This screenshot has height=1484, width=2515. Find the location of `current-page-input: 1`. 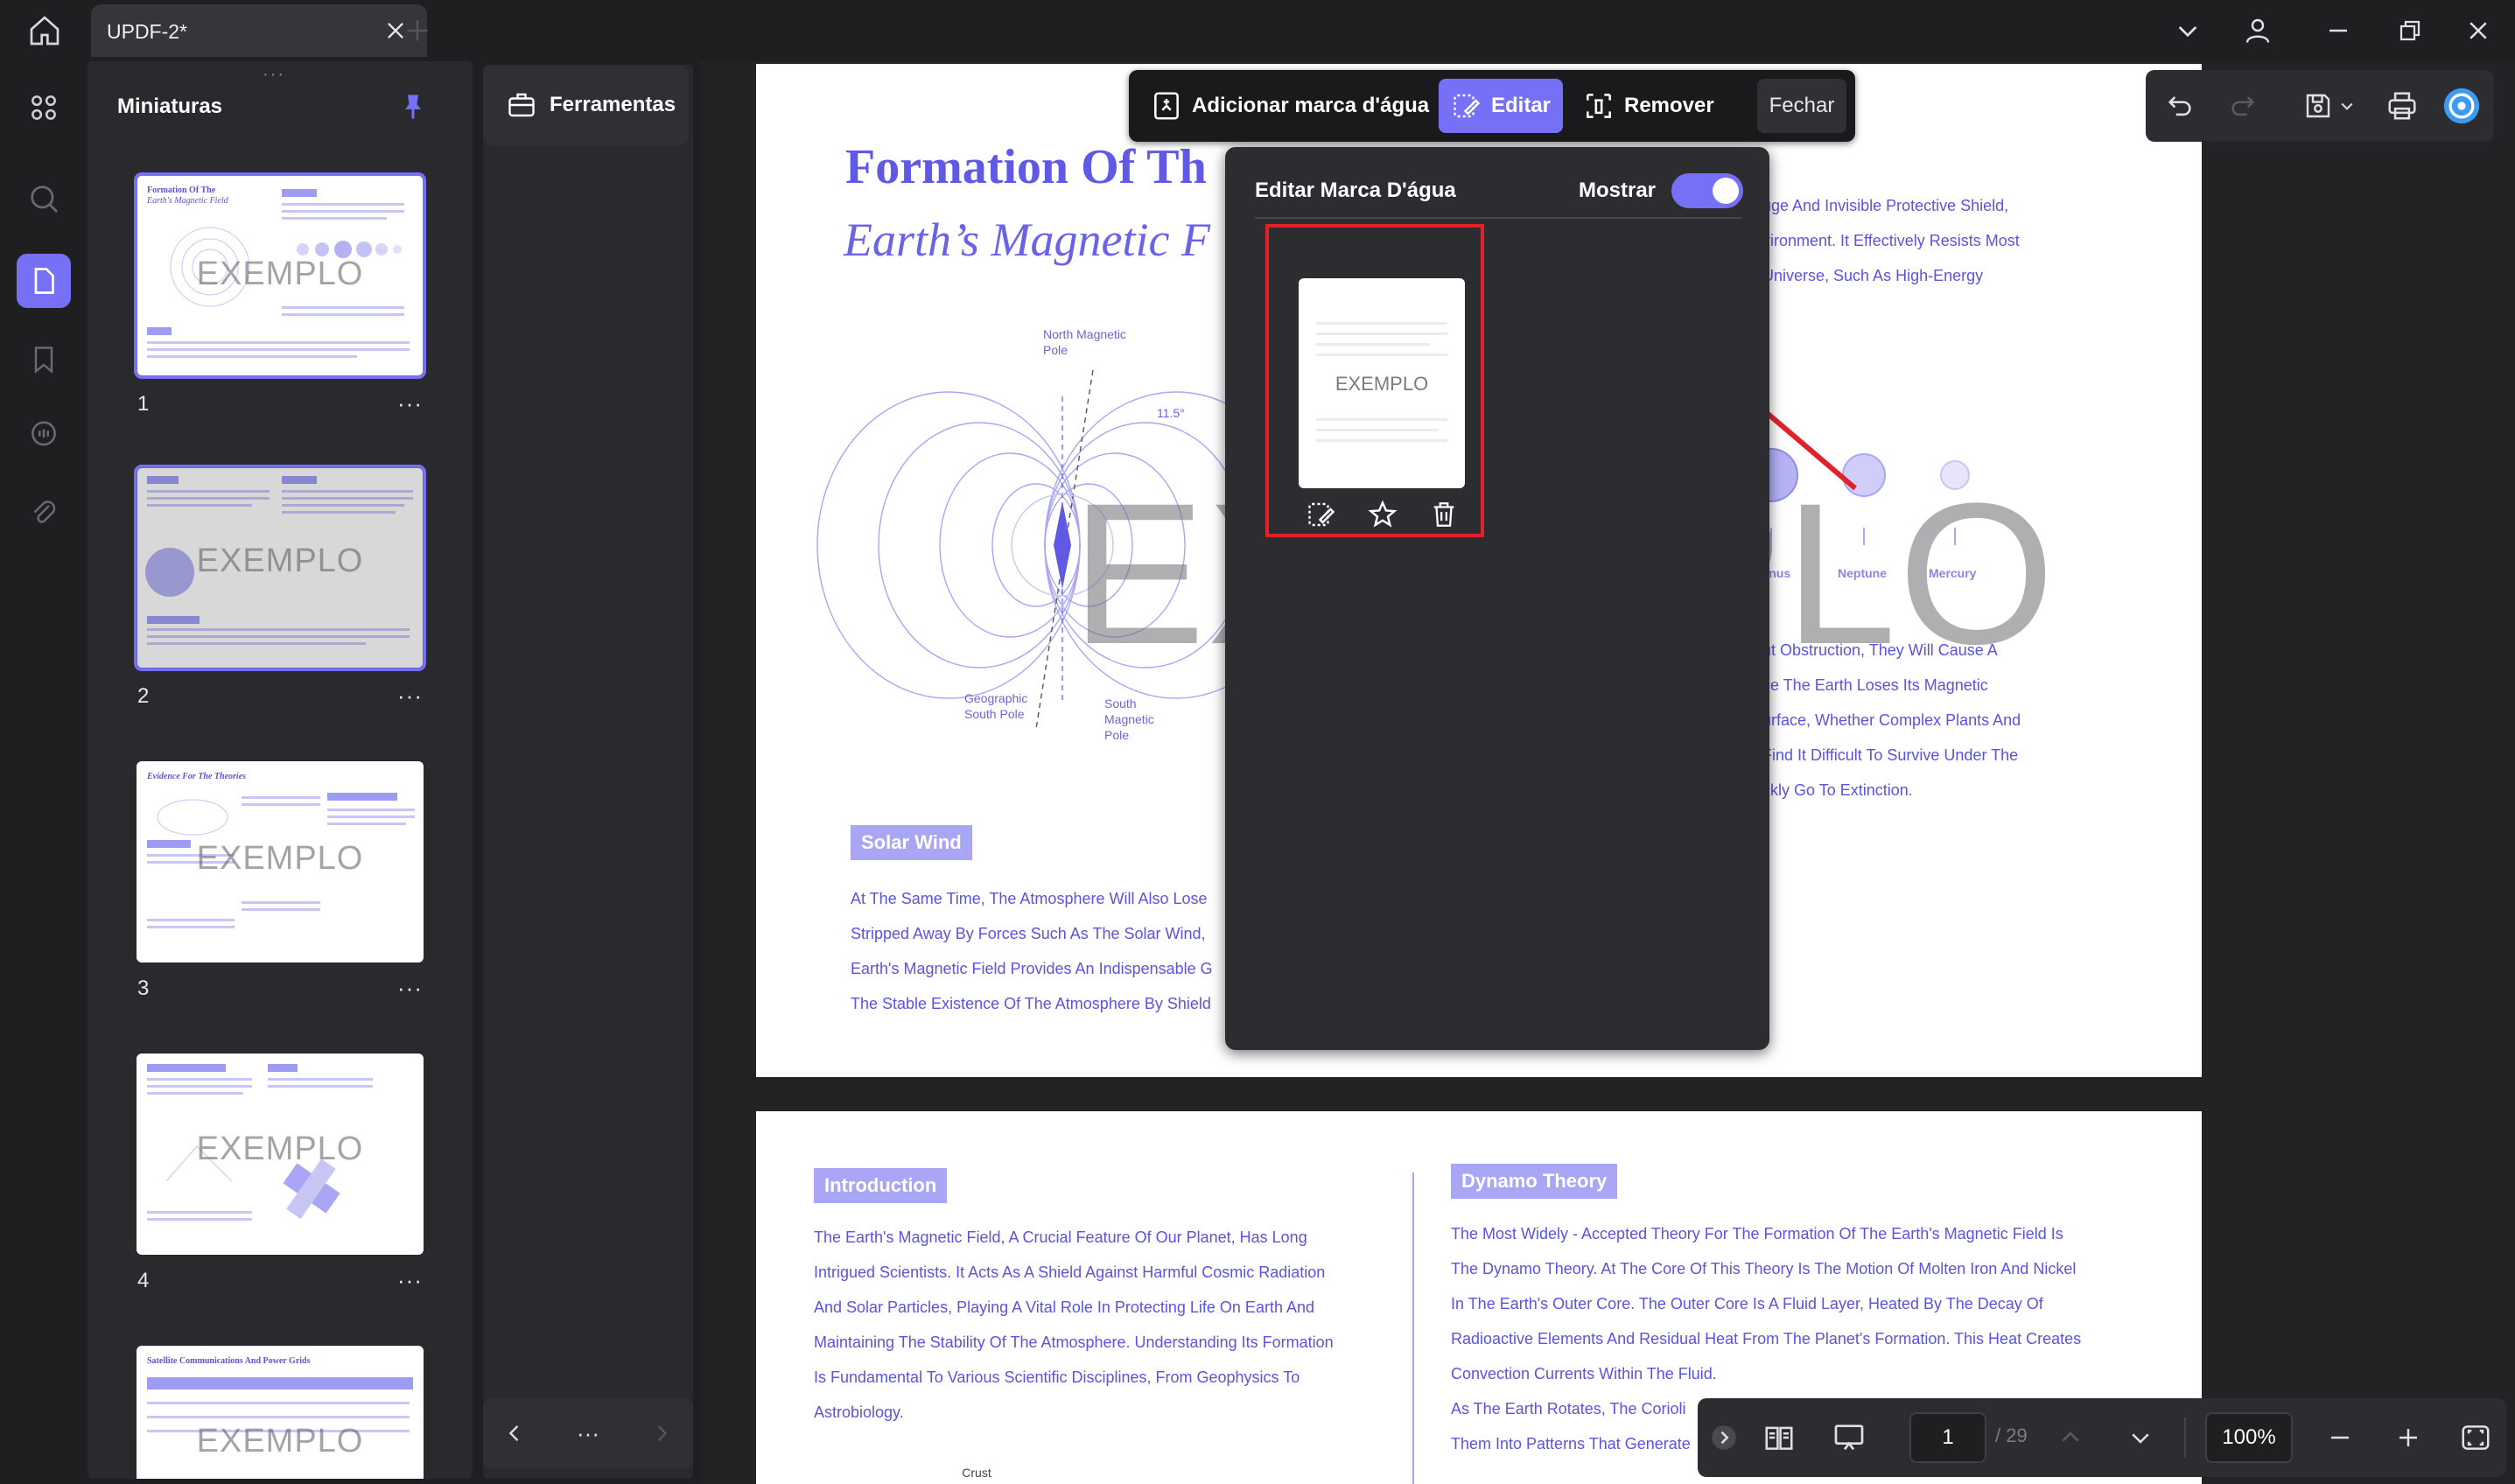

current-page-input: 1 is located at coordinates (1947, 1437).